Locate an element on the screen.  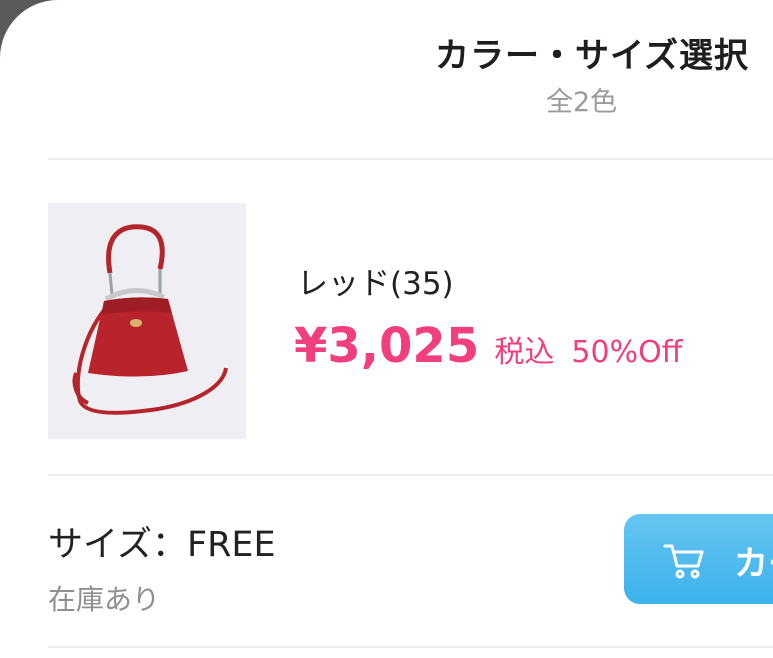
price: ¥3,025 is located at coordinates (387, 346).